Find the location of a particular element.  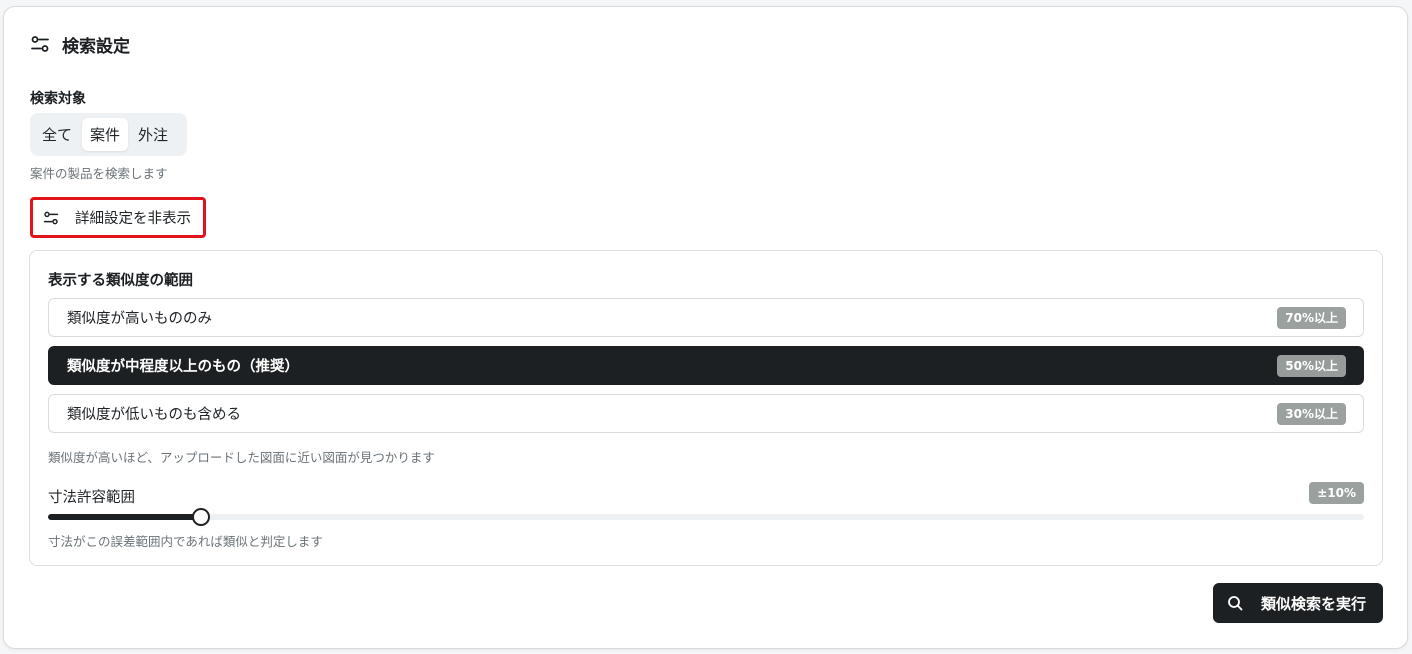

search-target-option-project: 案件 is located at coordinates (105, 134).